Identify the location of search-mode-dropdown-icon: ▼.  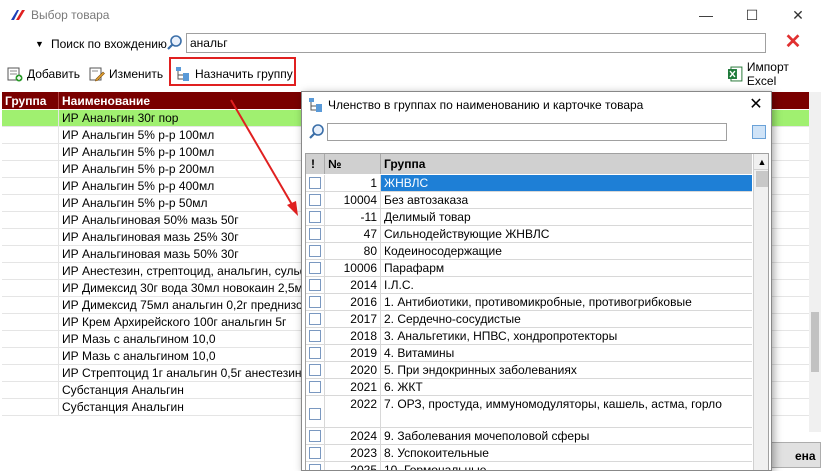
(39, 44).